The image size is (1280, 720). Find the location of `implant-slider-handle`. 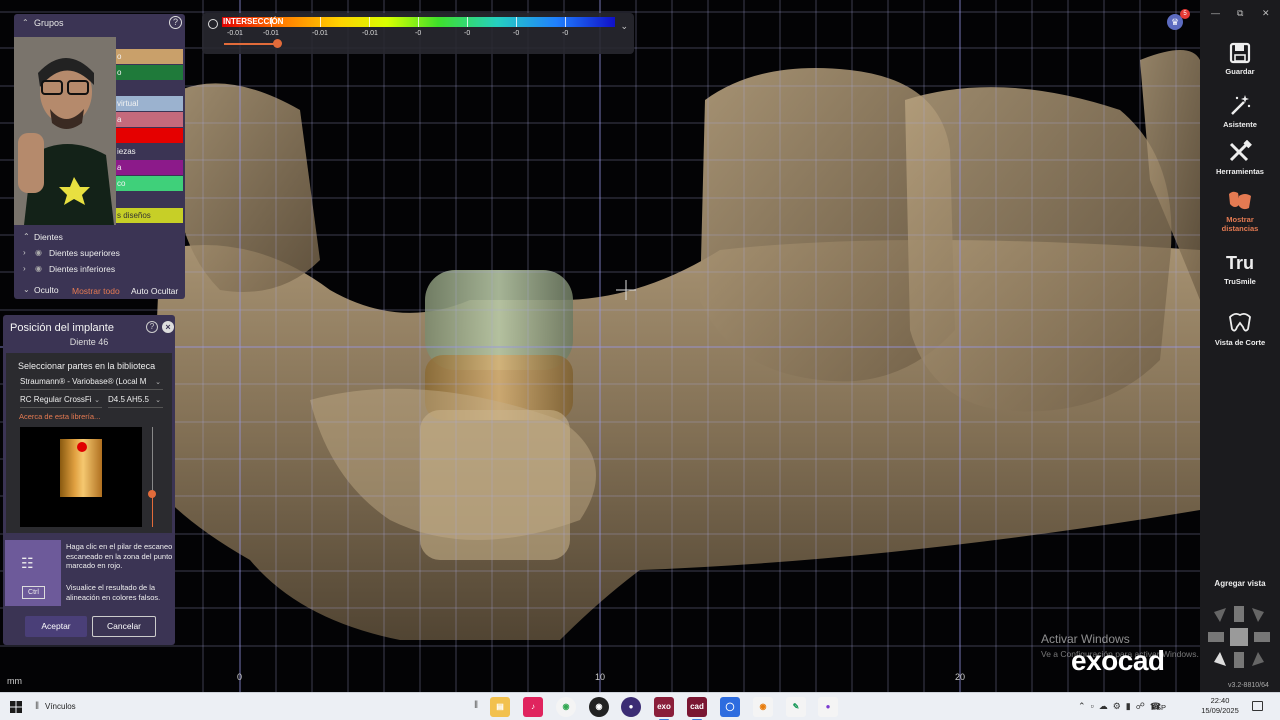

implant-slider-handle is located at coordinates (152, 494).